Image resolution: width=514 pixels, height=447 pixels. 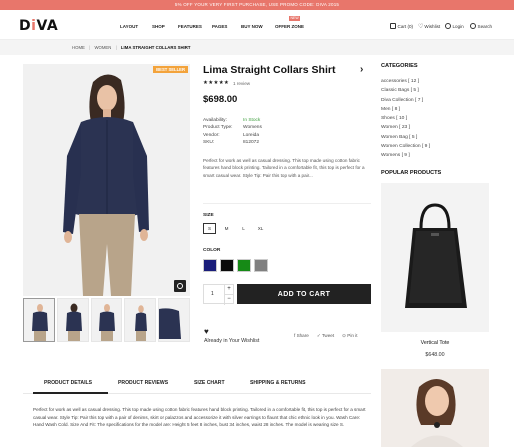 I want to click on category-link: Womens [ 9 ], so click(x=405, y=155).